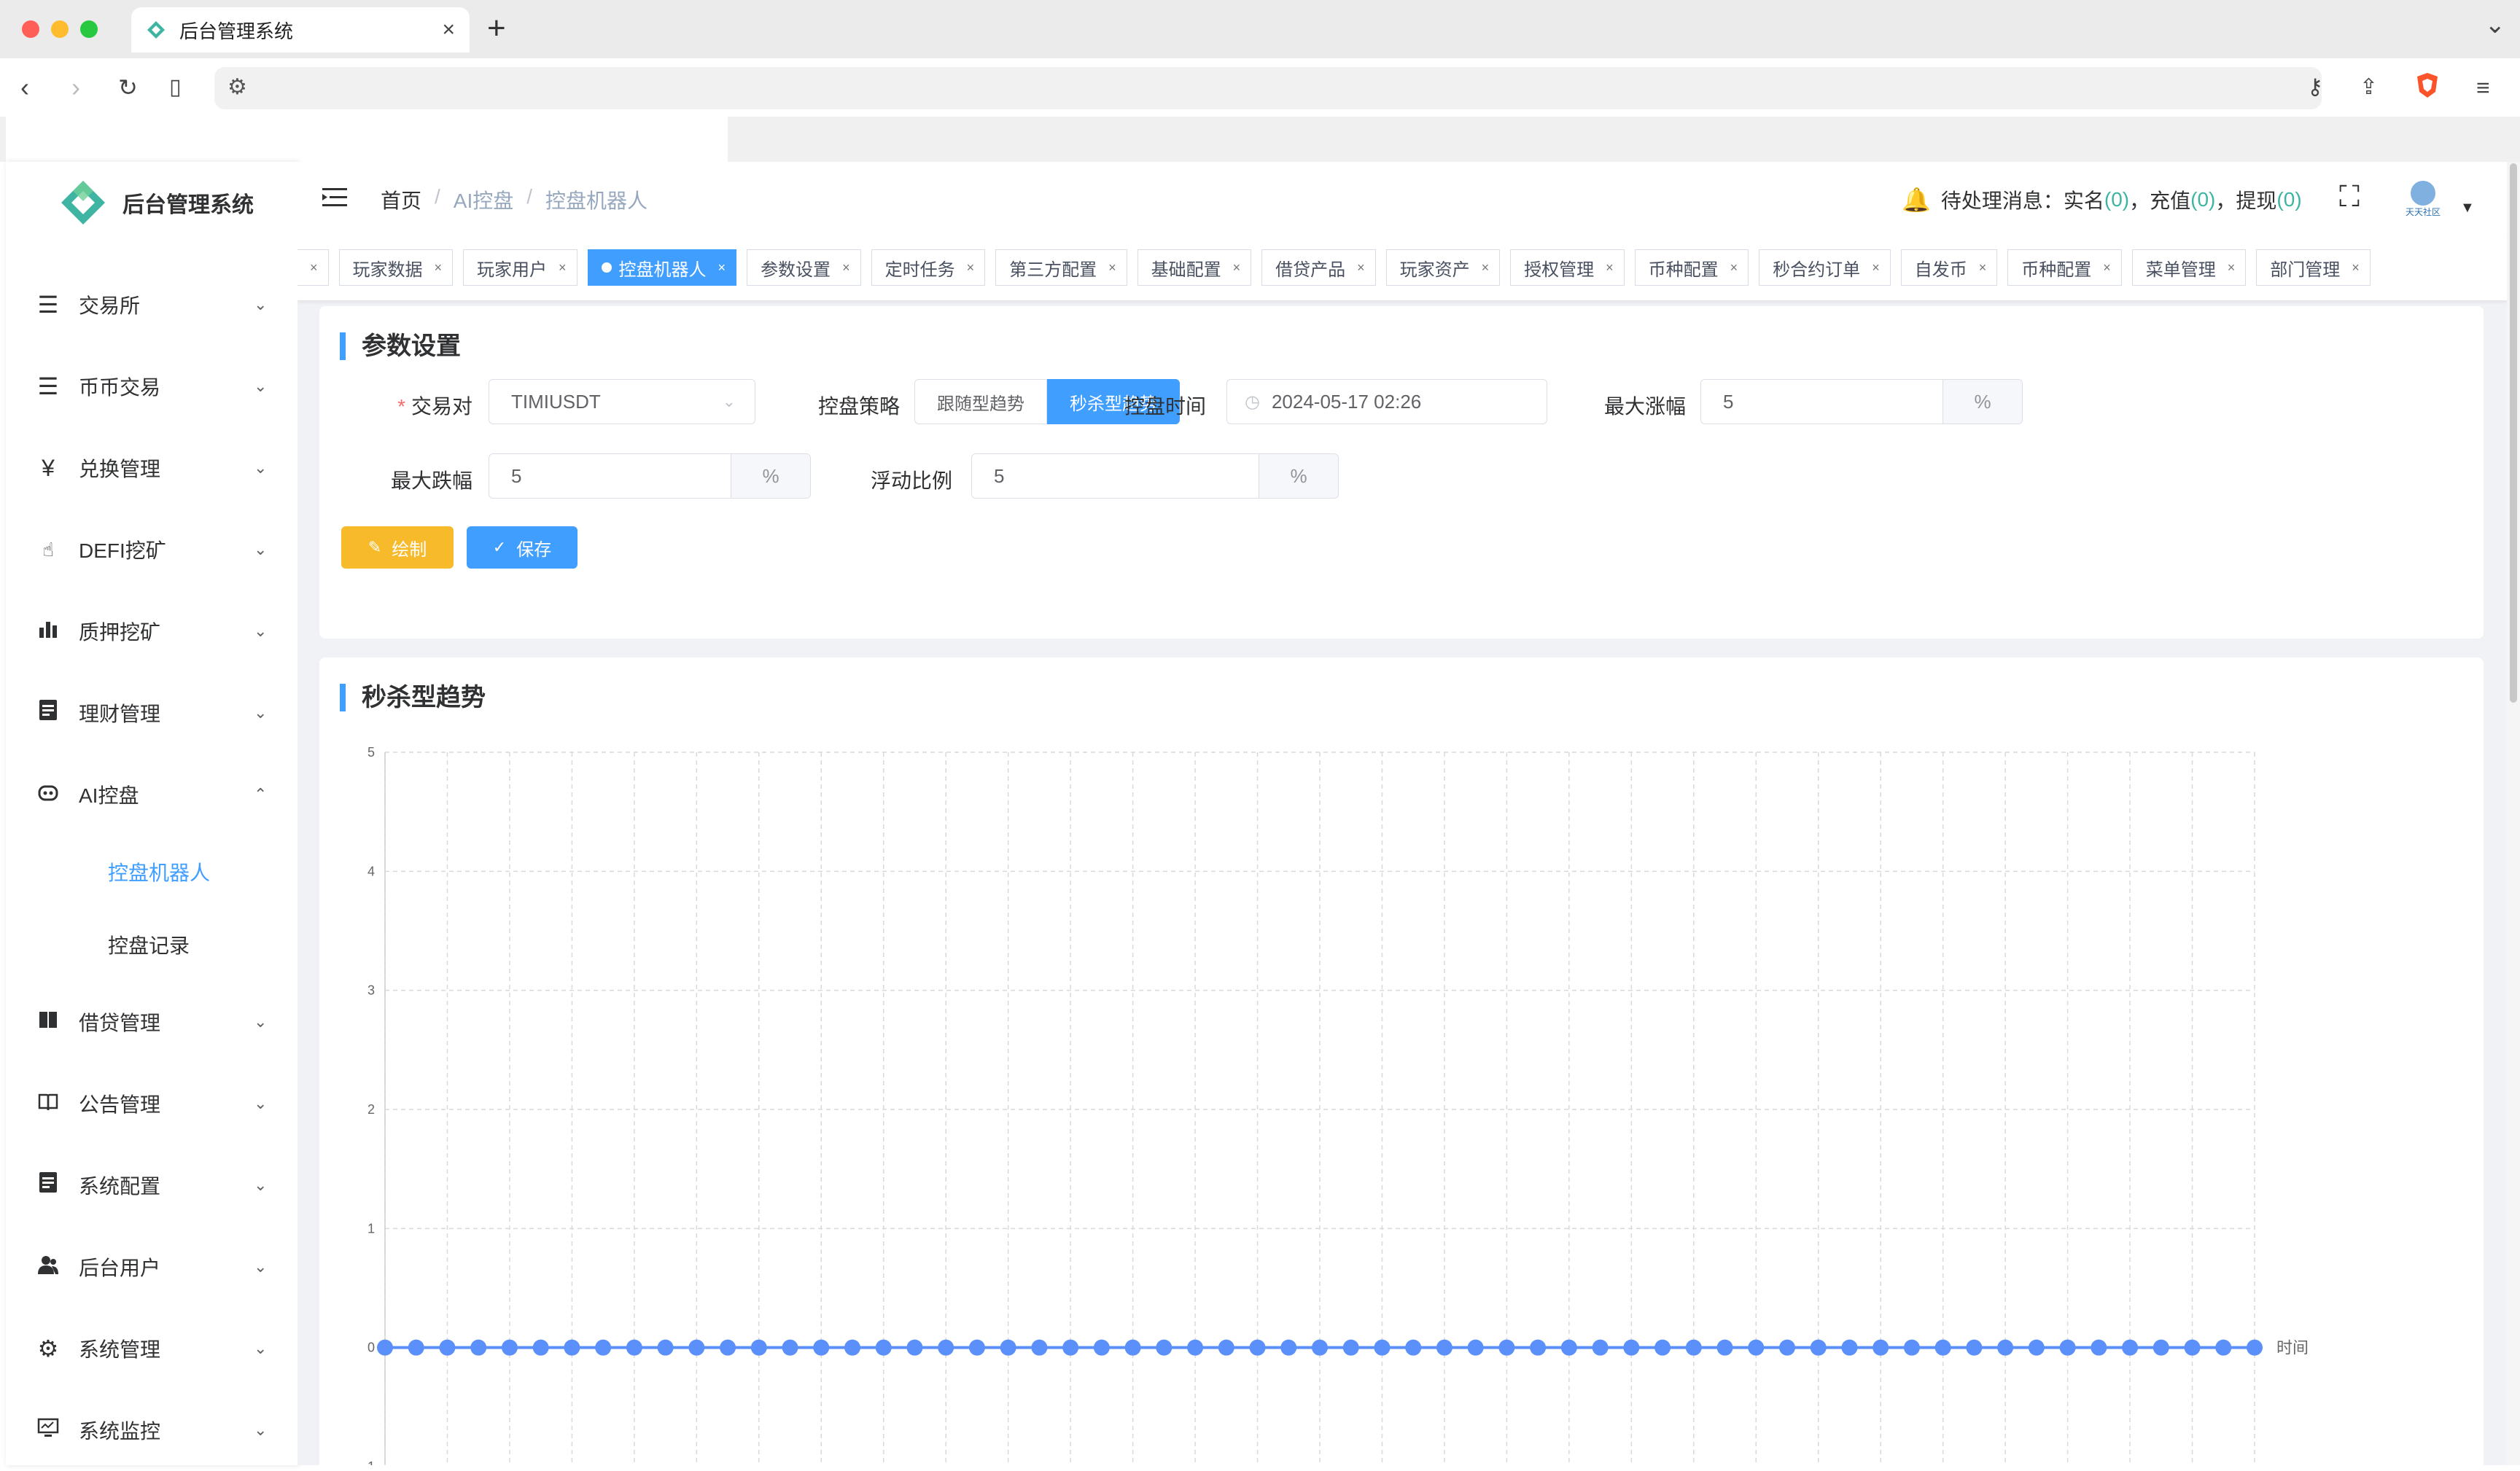 This screenshot has height=1471, width=2520. Describe the element at coordinates (2256, 200) in the screenshot. I see `withdraw-link: 提现` at that location.